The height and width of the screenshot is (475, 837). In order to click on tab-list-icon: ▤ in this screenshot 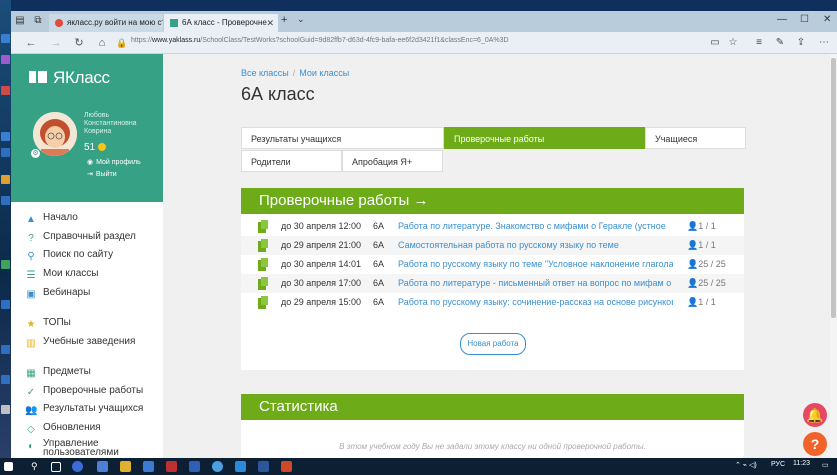, I will do `click(20, 21)`.